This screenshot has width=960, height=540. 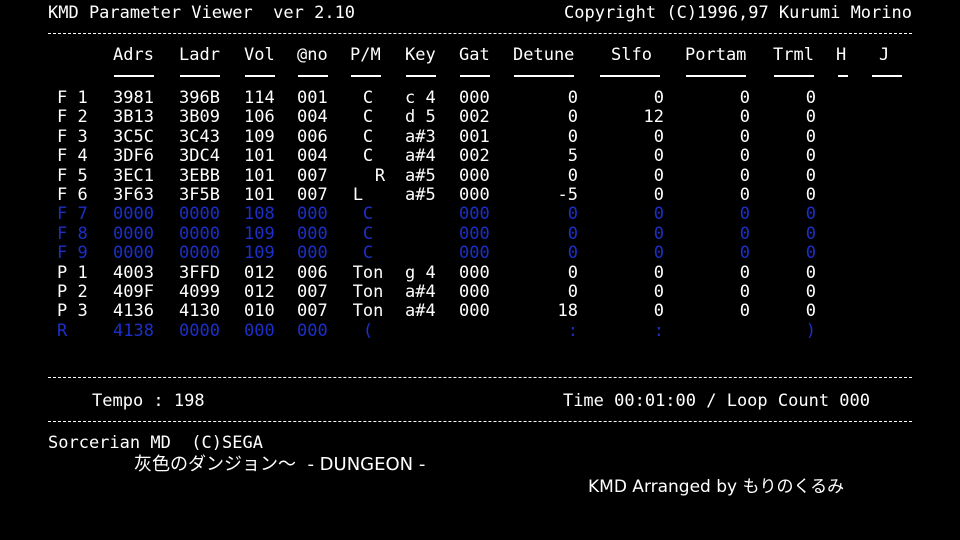 I want to click on column-header-h: H, so click(x=841, y=55).